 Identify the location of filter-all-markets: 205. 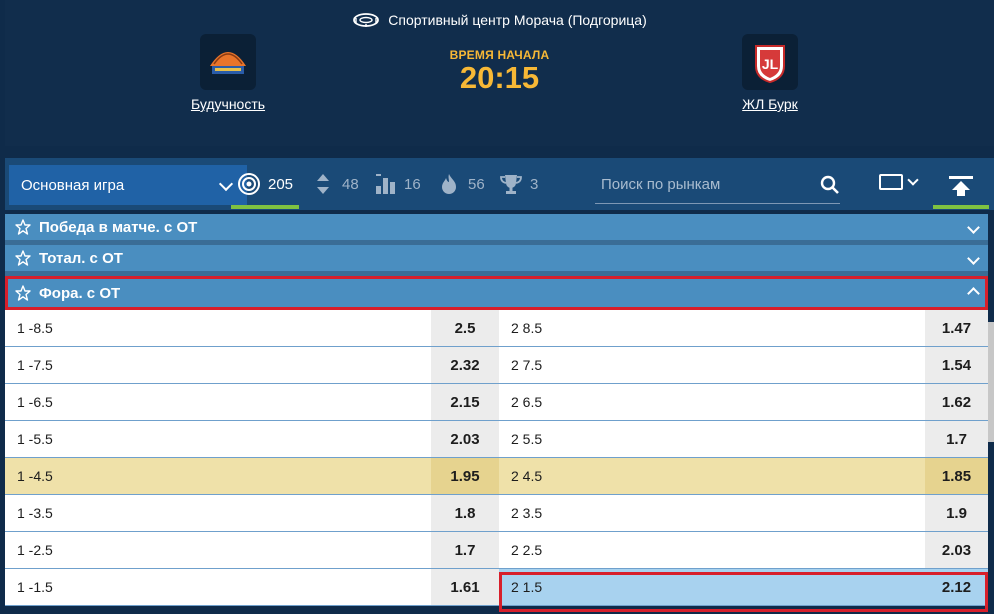
(265, 184).